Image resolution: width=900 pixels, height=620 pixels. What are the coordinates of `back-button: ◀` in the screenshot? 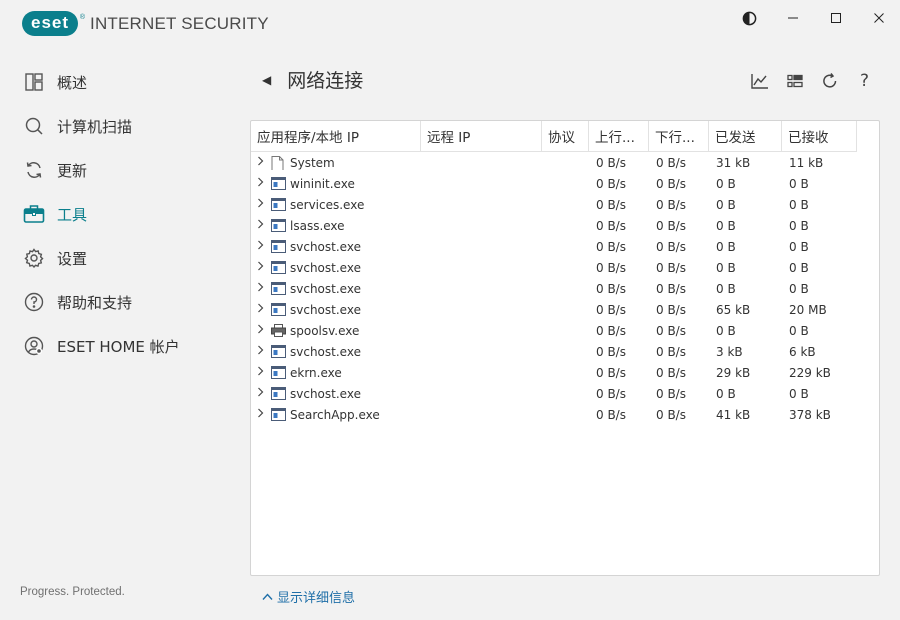 It's located at (266, 80).